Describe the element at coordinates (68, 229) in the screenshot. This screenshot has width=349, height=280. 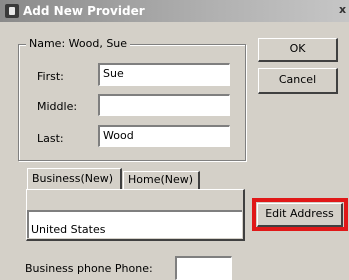
I see `address-country: United States` at that location.